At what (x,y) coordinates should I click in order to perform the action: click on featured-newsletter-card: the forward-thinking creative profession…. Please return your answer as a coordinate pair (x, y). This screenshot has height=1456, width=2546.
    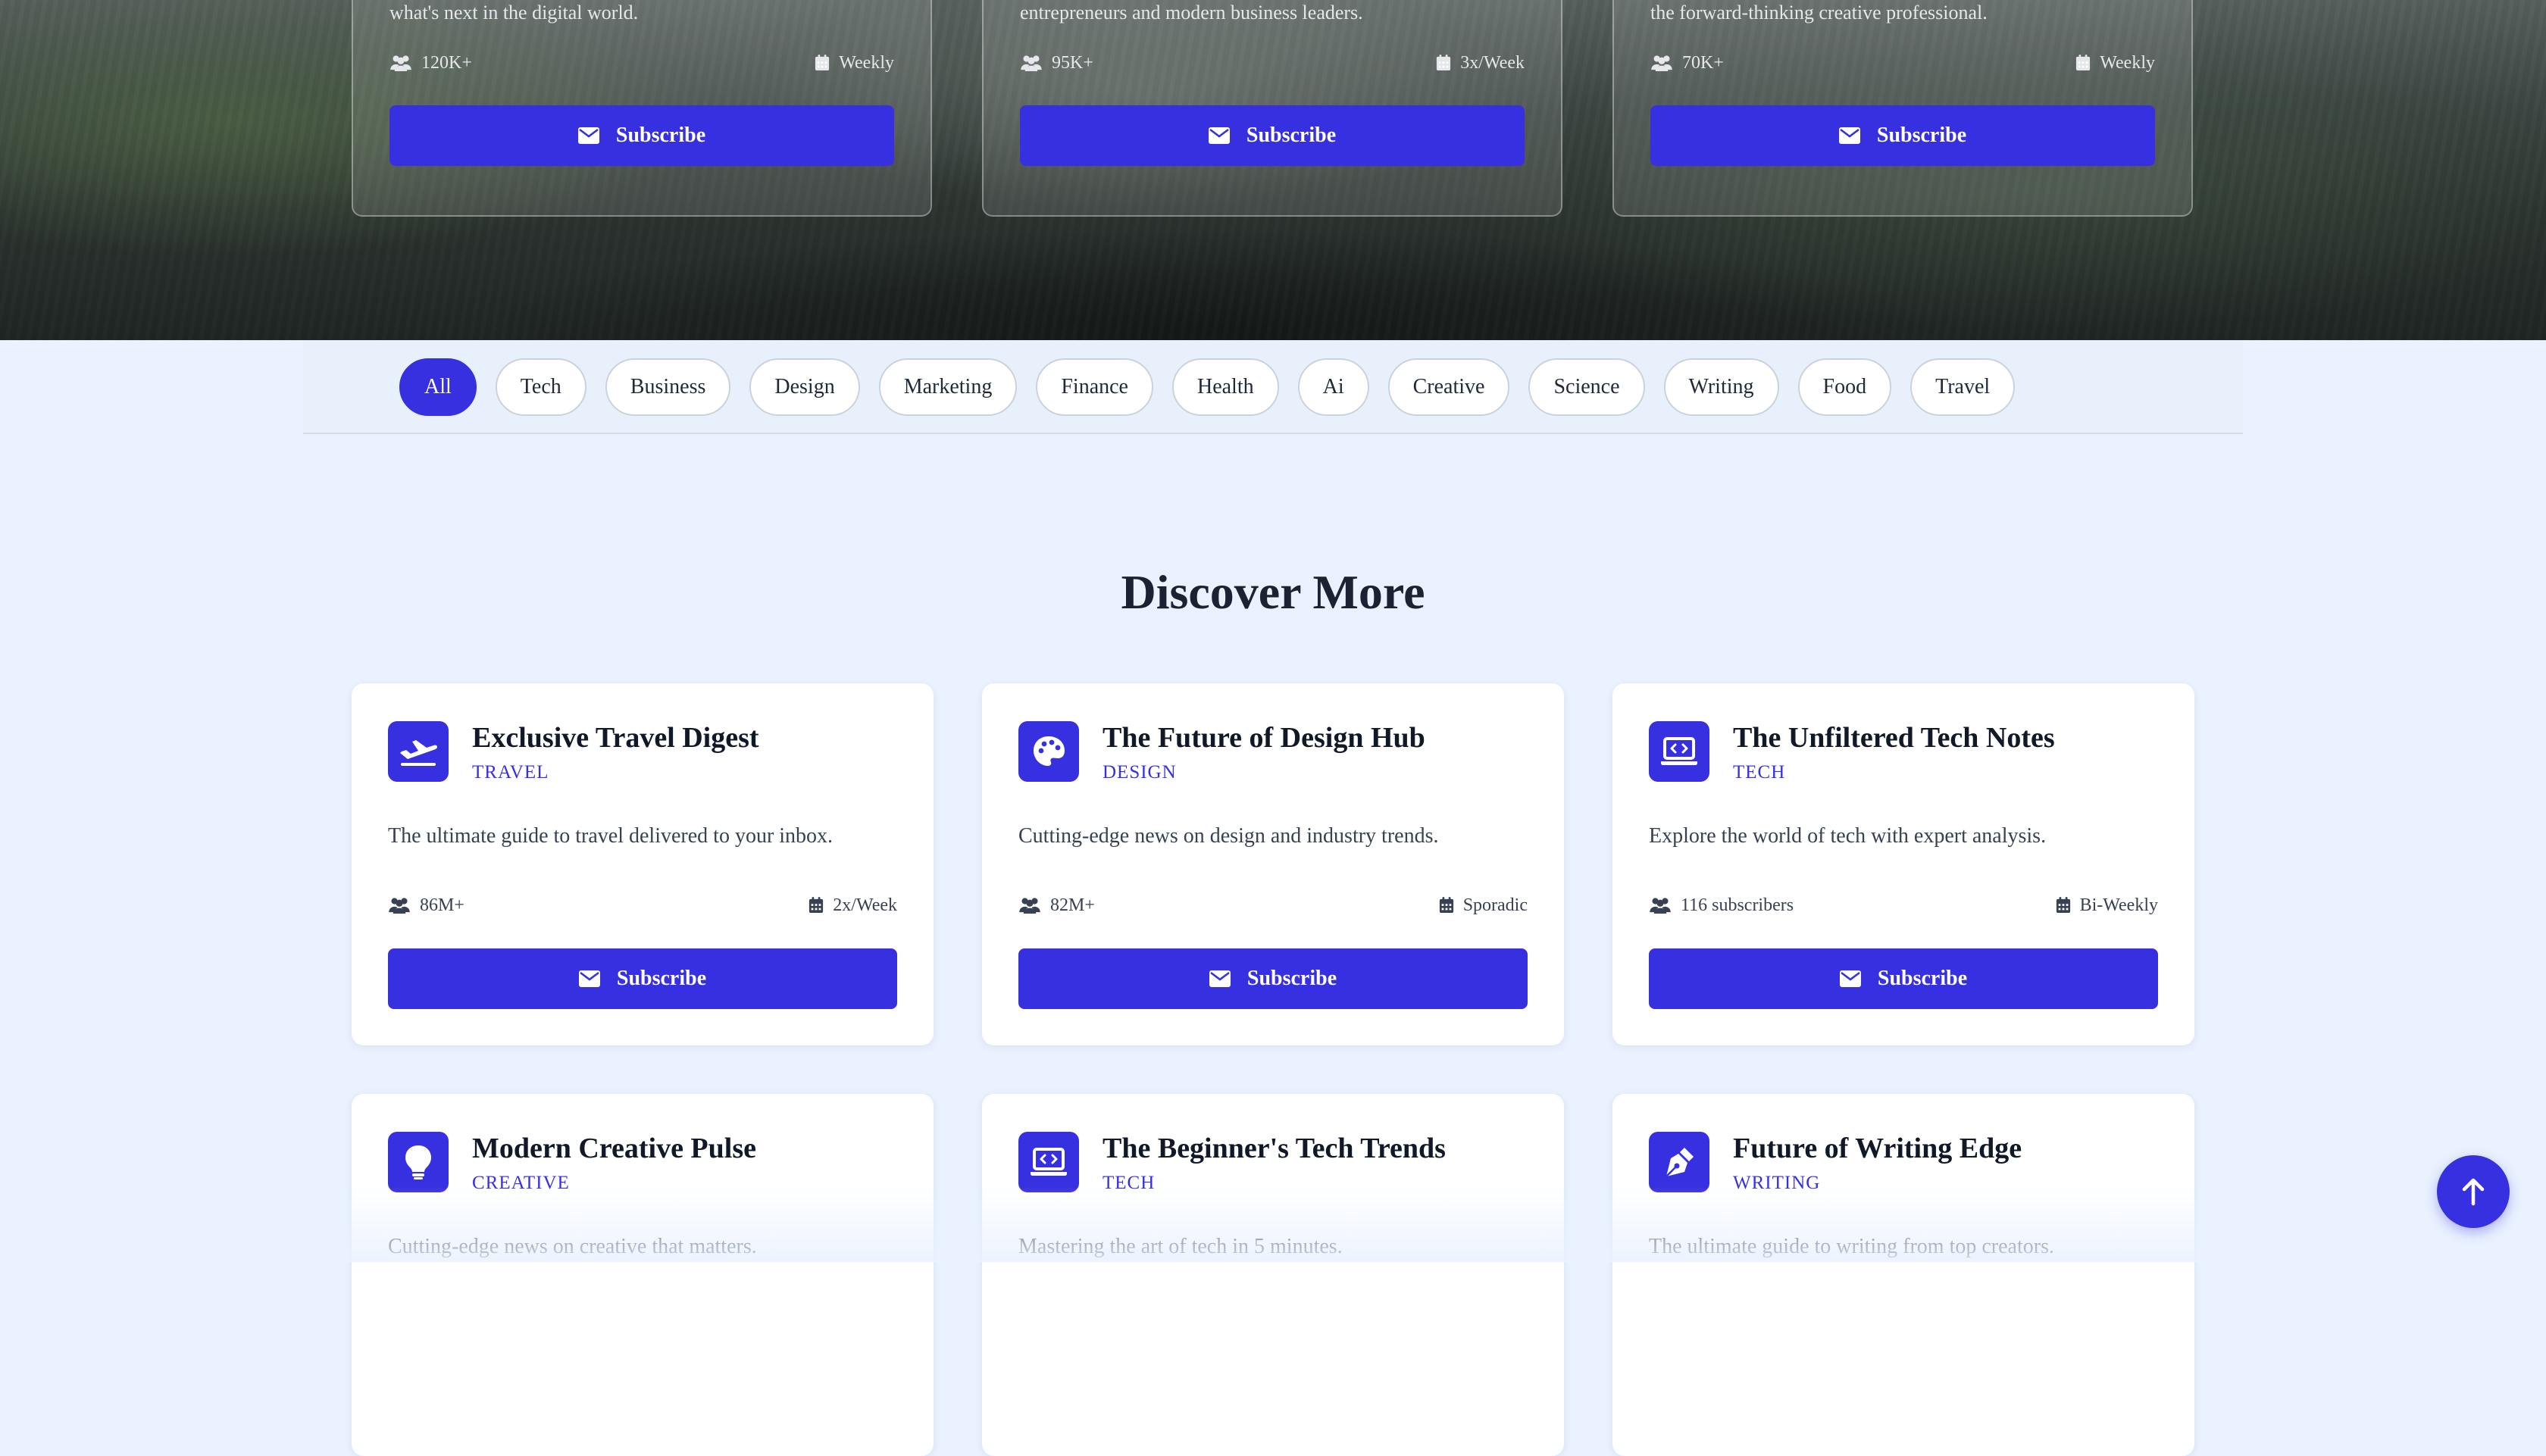
    Looking at the image, I should click on (1902, 109).